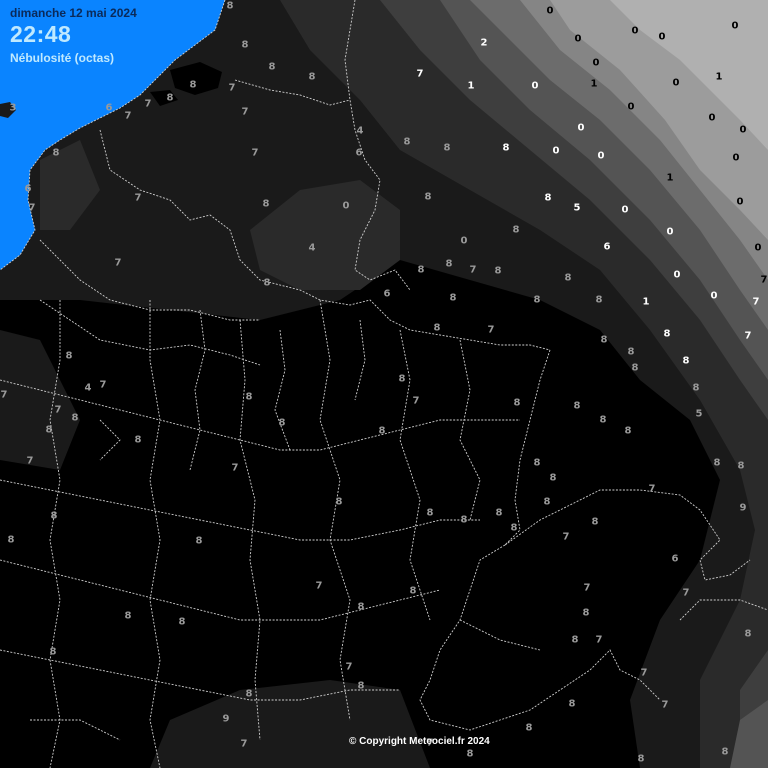  I want to click on observation-value: 3, so click(13, 108).